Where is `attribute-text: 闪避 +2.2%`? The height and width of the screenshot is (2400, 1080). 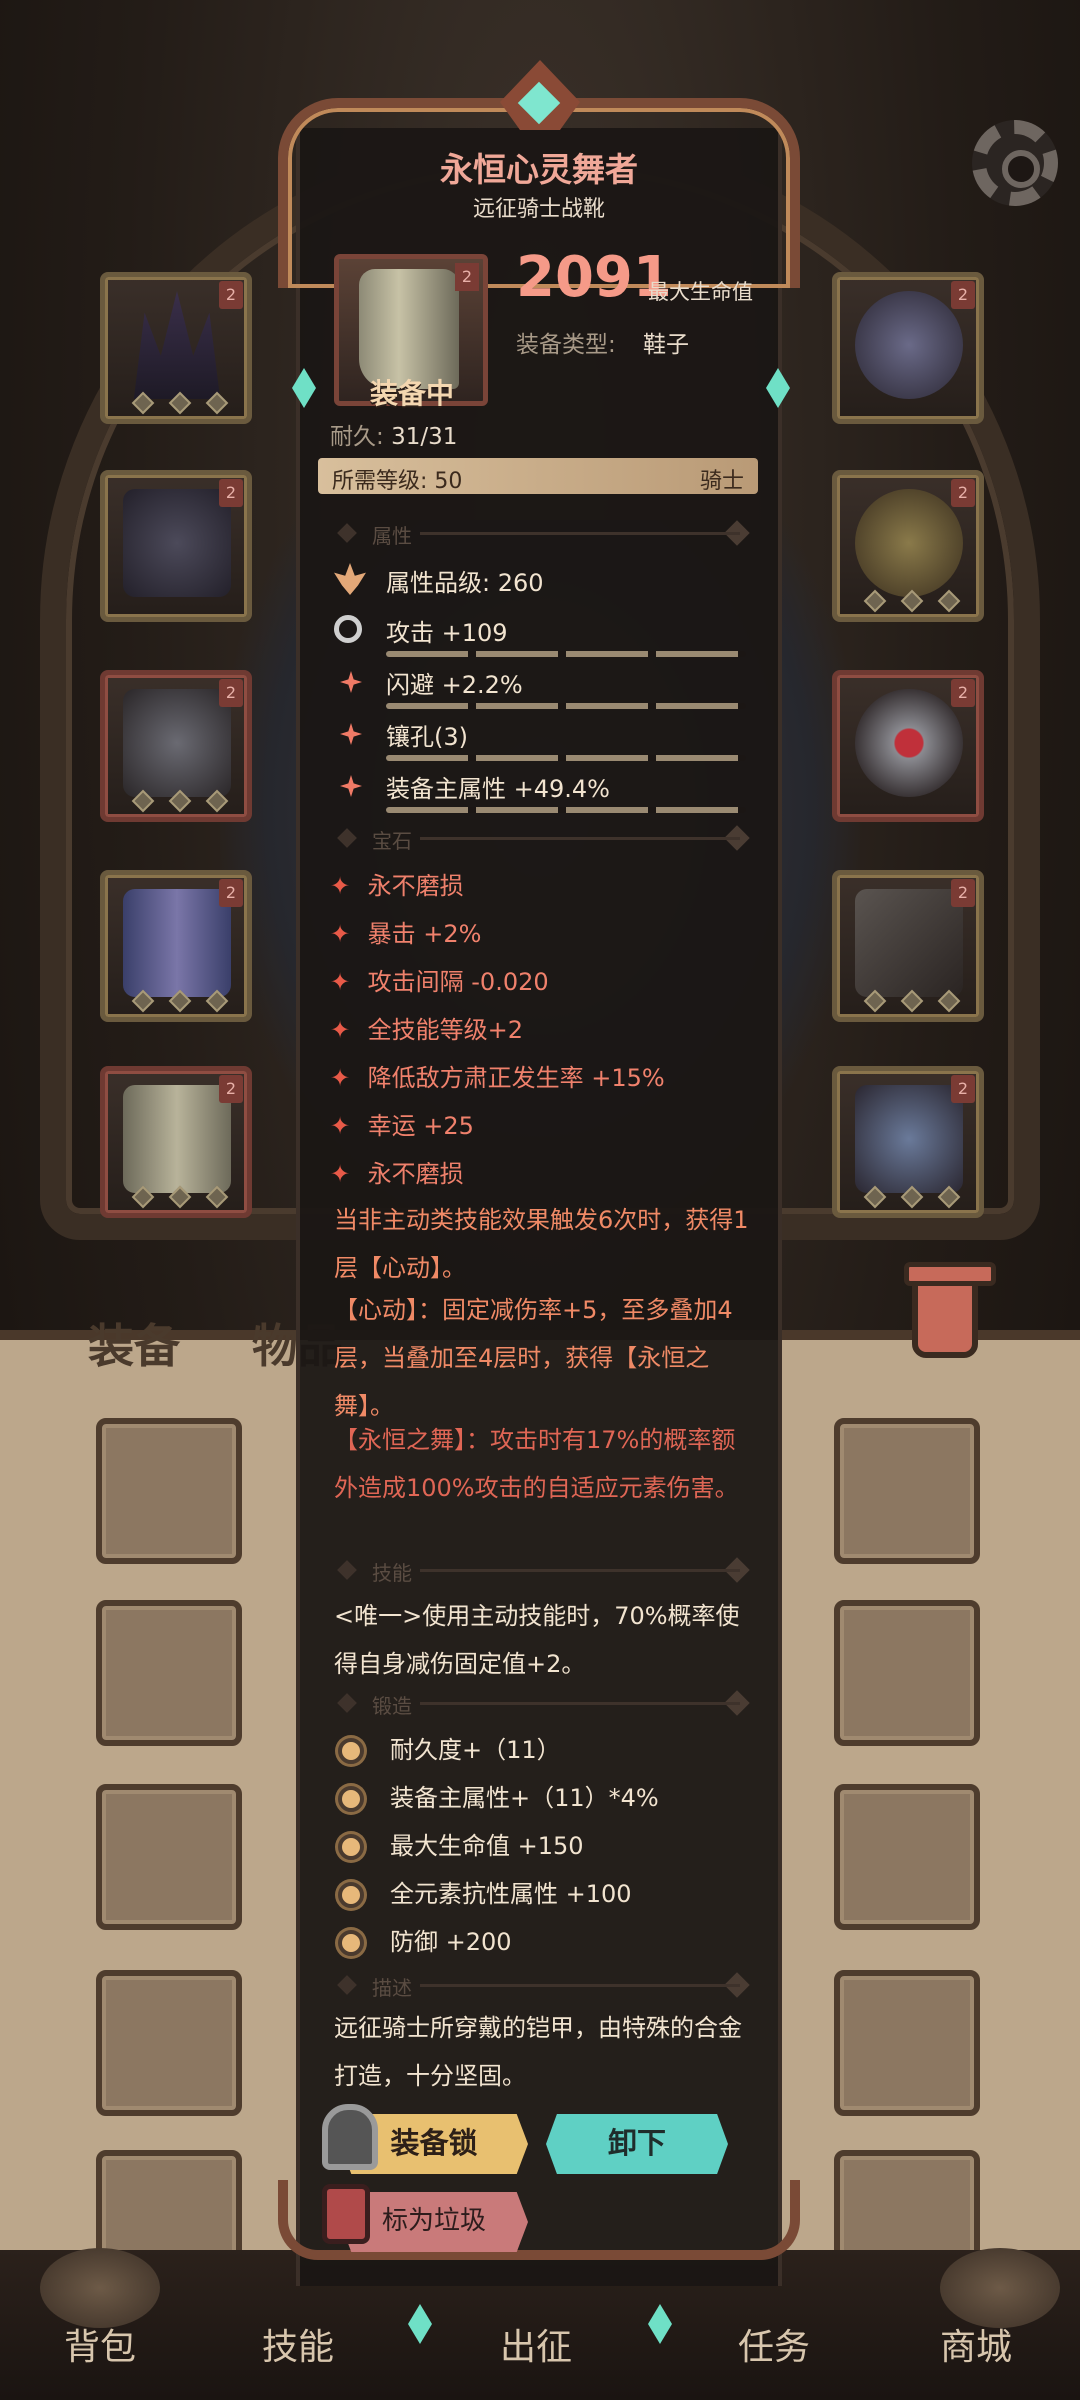 attribute-text: 闪避 +2.2% is located at coordinates (454, 685).